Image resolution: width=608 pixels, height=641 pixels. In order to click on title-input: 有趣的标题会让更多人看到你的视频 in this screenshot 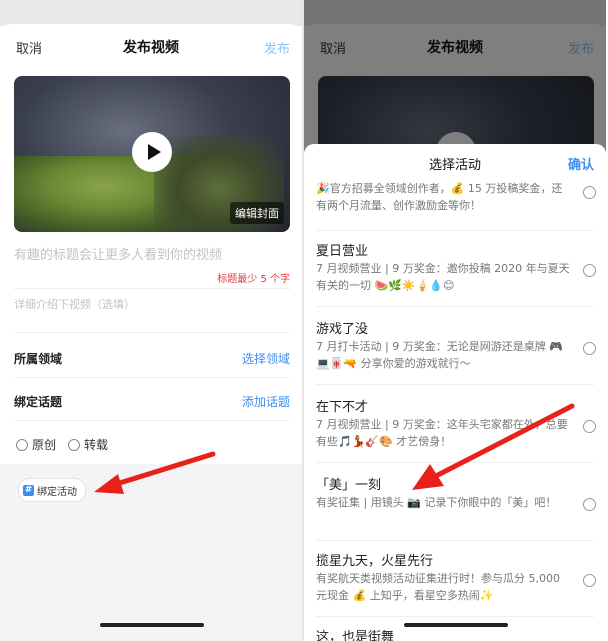, I will do `click(118, 253)`.